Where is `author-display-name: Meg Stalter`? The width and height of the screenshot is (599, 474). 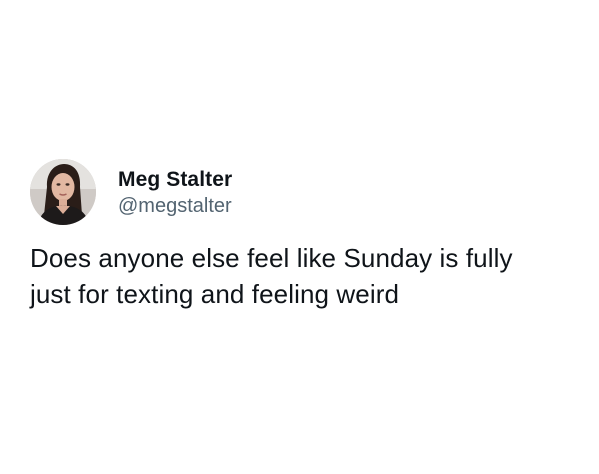
author-display-name: Meg Stalter is located at coordinates (175, 179).